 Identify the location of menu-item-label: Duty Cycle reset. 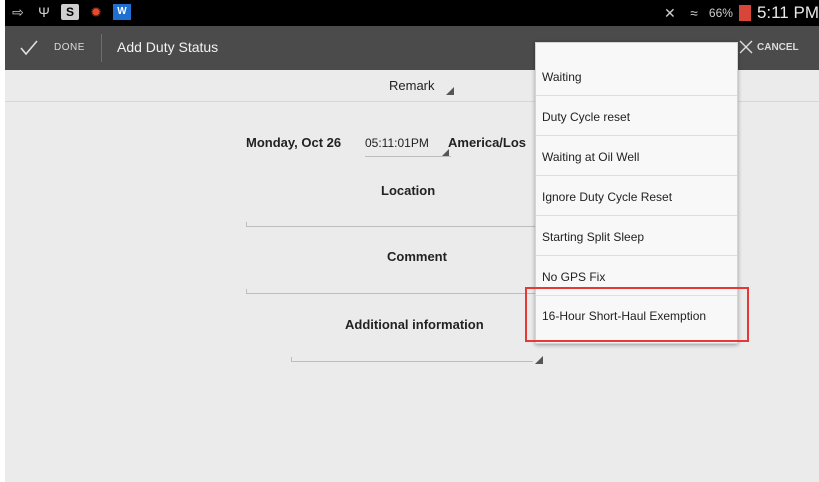
(586, 117).